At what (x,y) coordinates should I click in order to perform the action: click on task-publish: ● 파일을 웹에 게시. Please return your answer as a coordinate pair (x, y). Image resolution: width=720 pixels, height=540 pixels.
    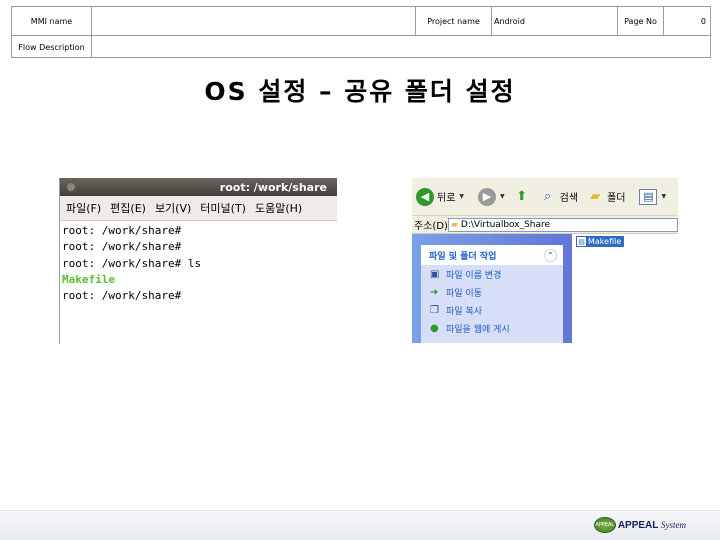
    Looking at the image, I should click on (492, 328).